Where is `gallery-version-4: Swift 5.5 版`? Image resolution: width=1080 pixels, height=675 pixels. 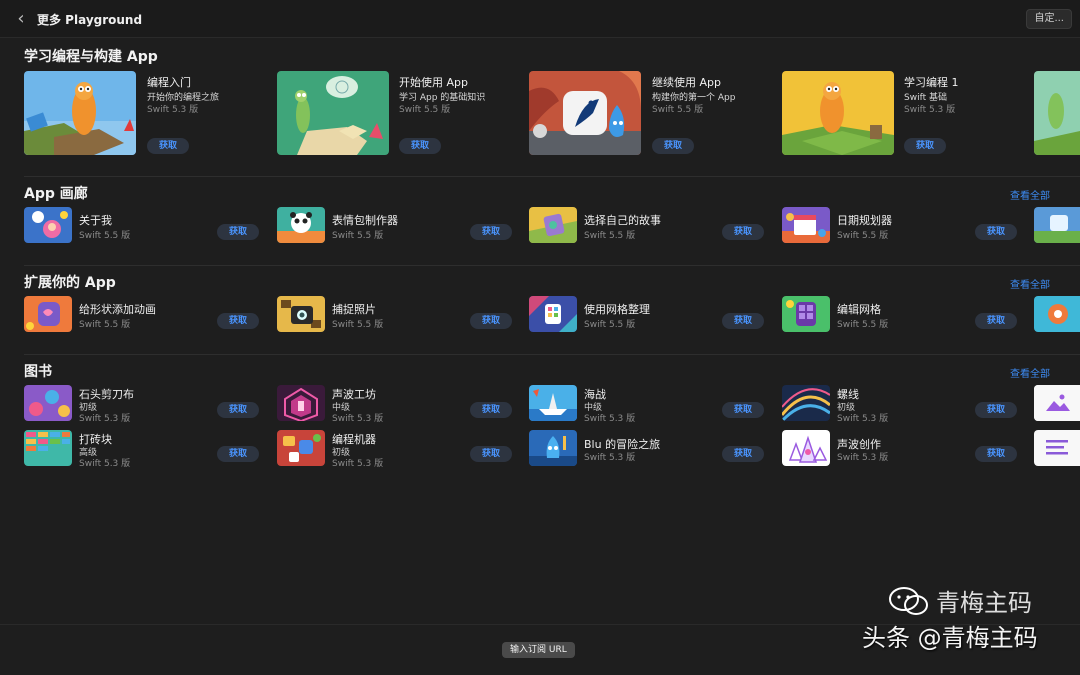 gallery-version-4: Swift 5.5 版 is located at coordinates (863, 236).